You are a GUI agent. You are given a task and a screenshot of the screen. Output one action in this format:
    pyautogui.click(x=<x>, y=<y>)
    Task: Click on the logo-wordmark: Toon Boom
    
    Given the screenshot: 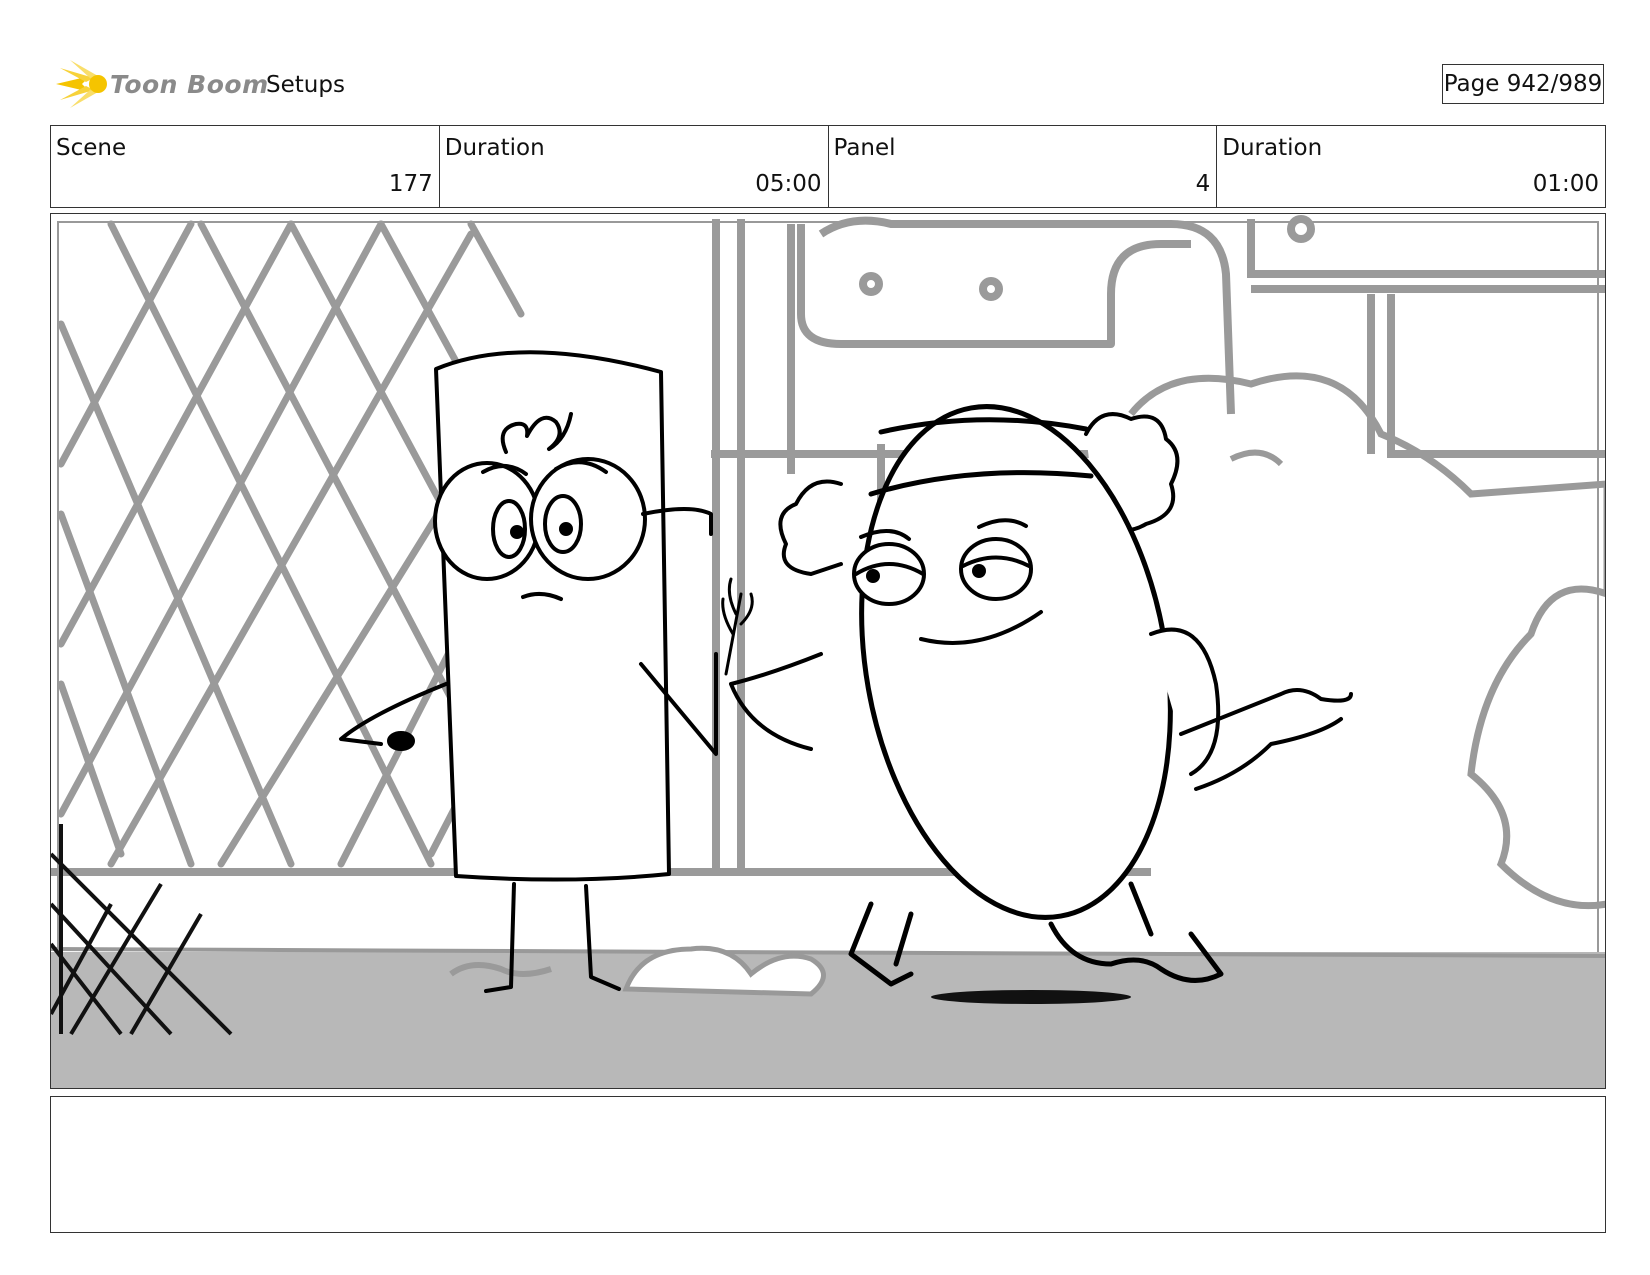 What is the action you would take?
    pyautogui.click(x=189, y=84)
    